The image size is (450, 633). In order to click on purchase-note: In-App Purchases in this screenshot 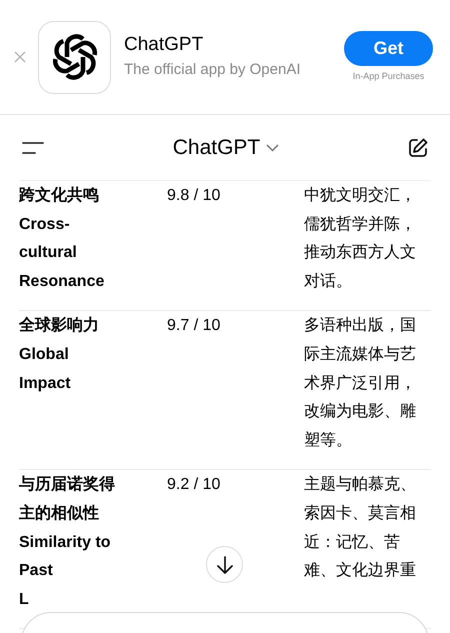, I will do `click(388, 76)`.